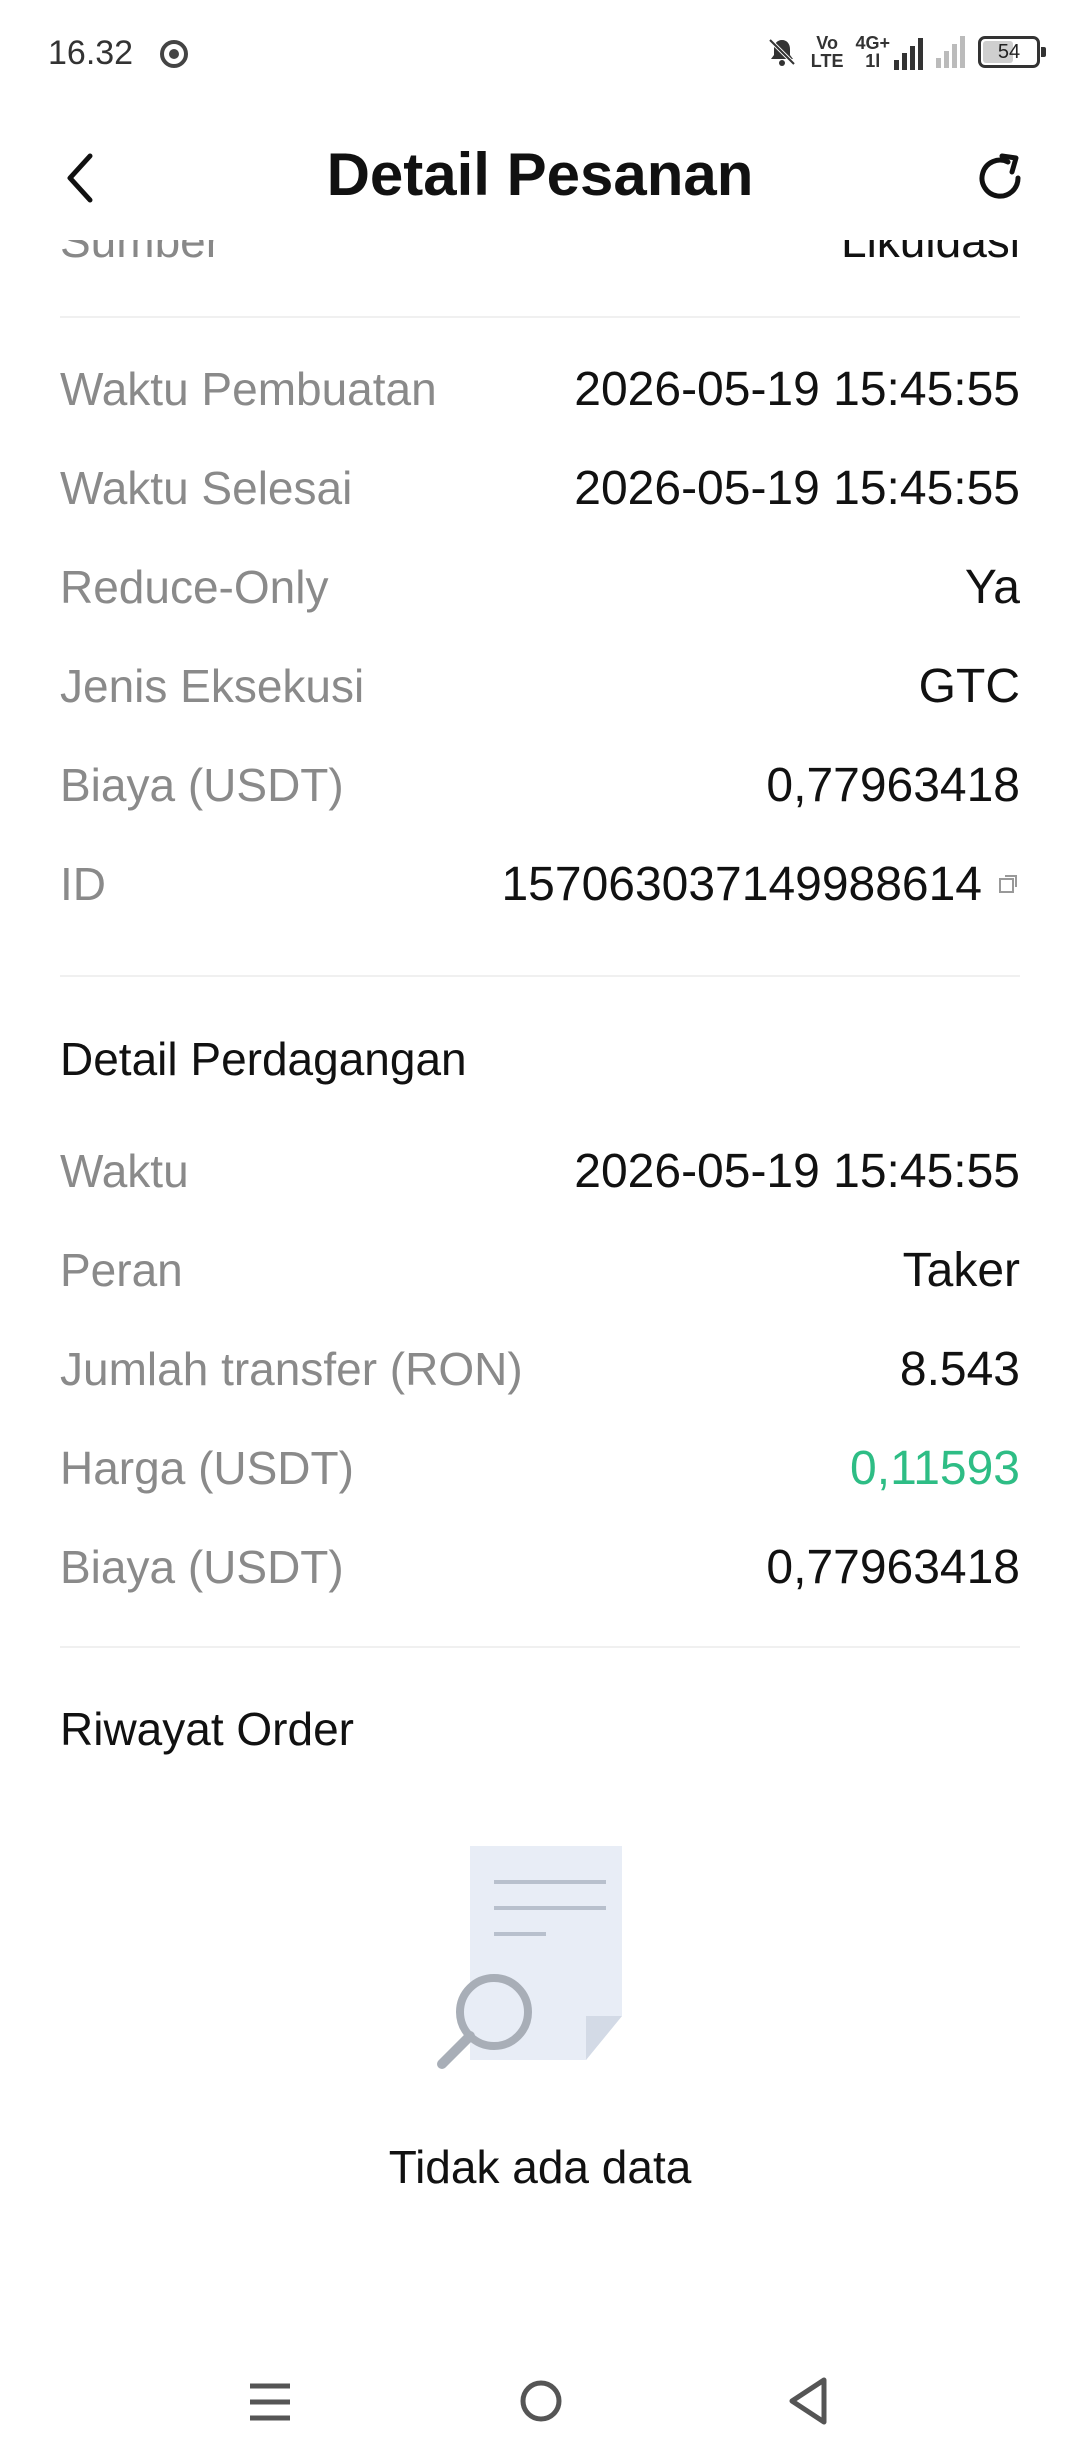 The height and width of the screenshot is (2460, 1080). I want to click on info-row-fee: Biaya (USDT) 0,77963418, so click(540, 784).